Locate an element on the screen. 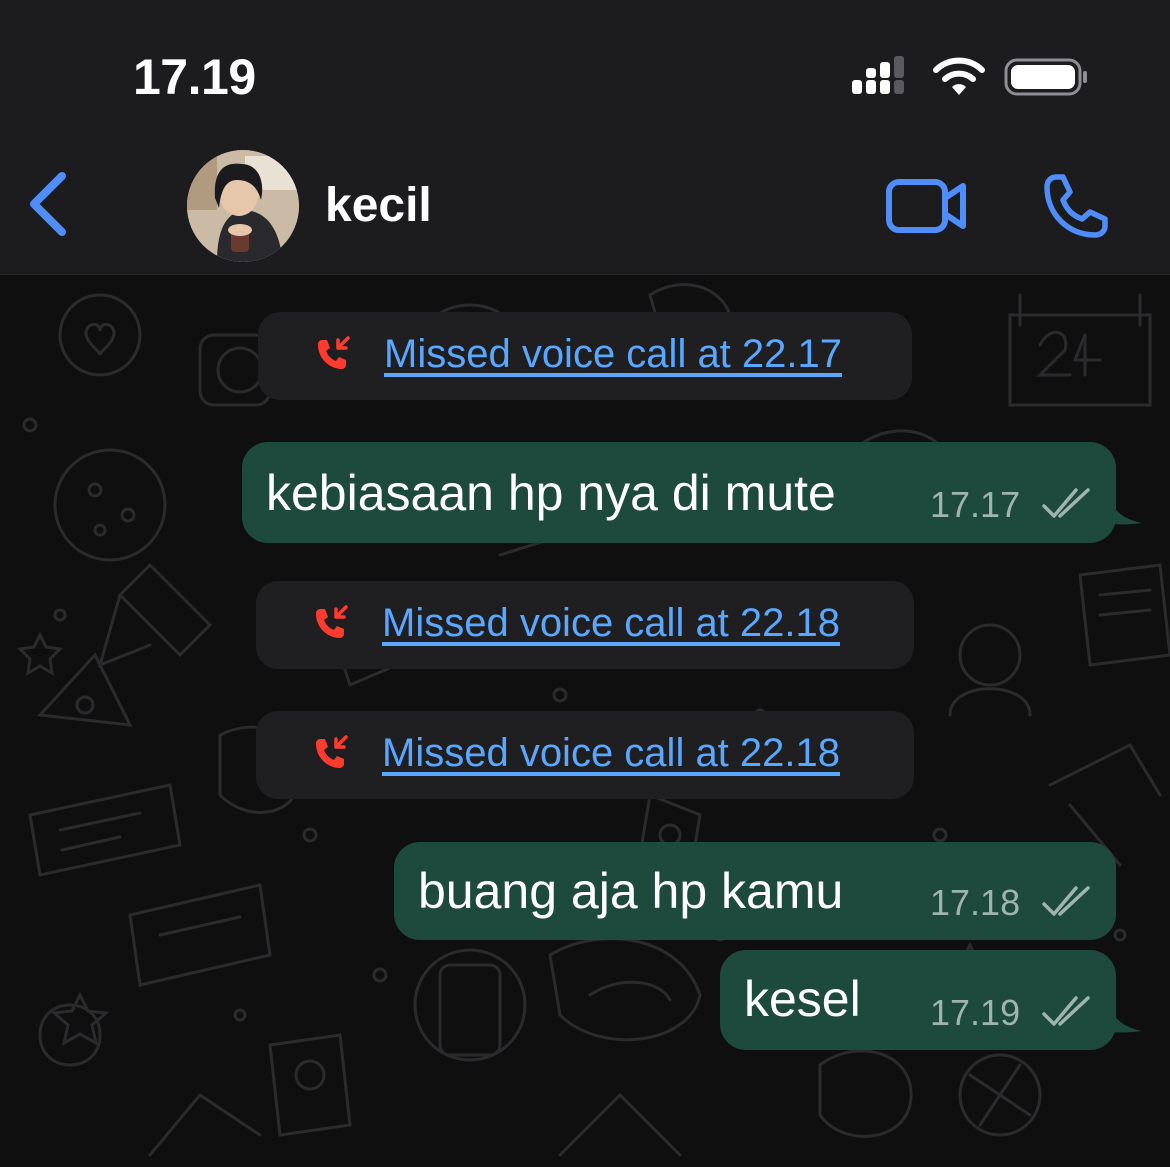 The width and height of the screenshot is (1170, 1167). avatar is located at coordinates (243, 206).